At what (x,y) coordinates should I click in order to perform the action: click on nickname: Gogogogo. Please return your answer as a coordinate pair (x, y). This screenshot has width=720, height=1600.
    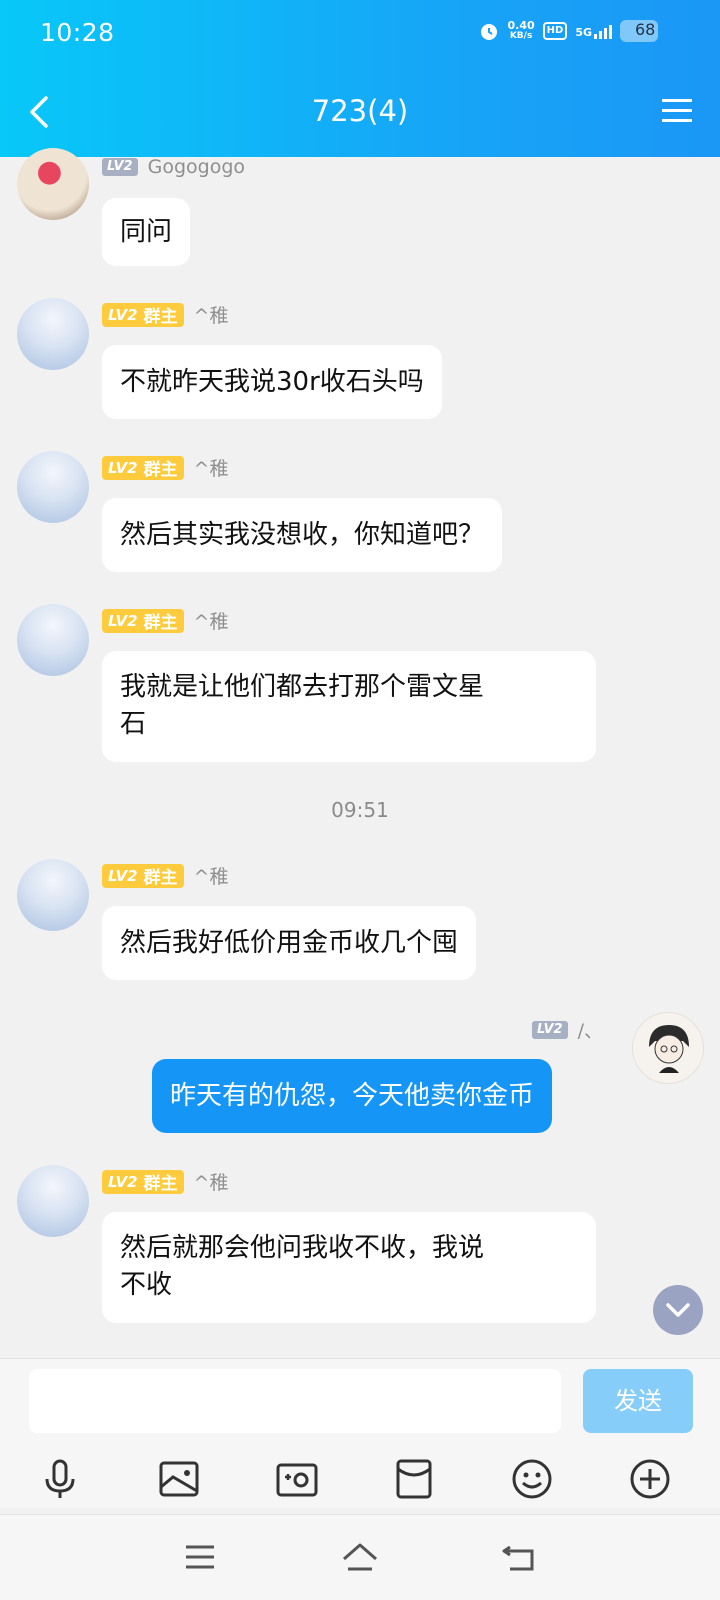
    Looking at the image, I should click on (196, 167).